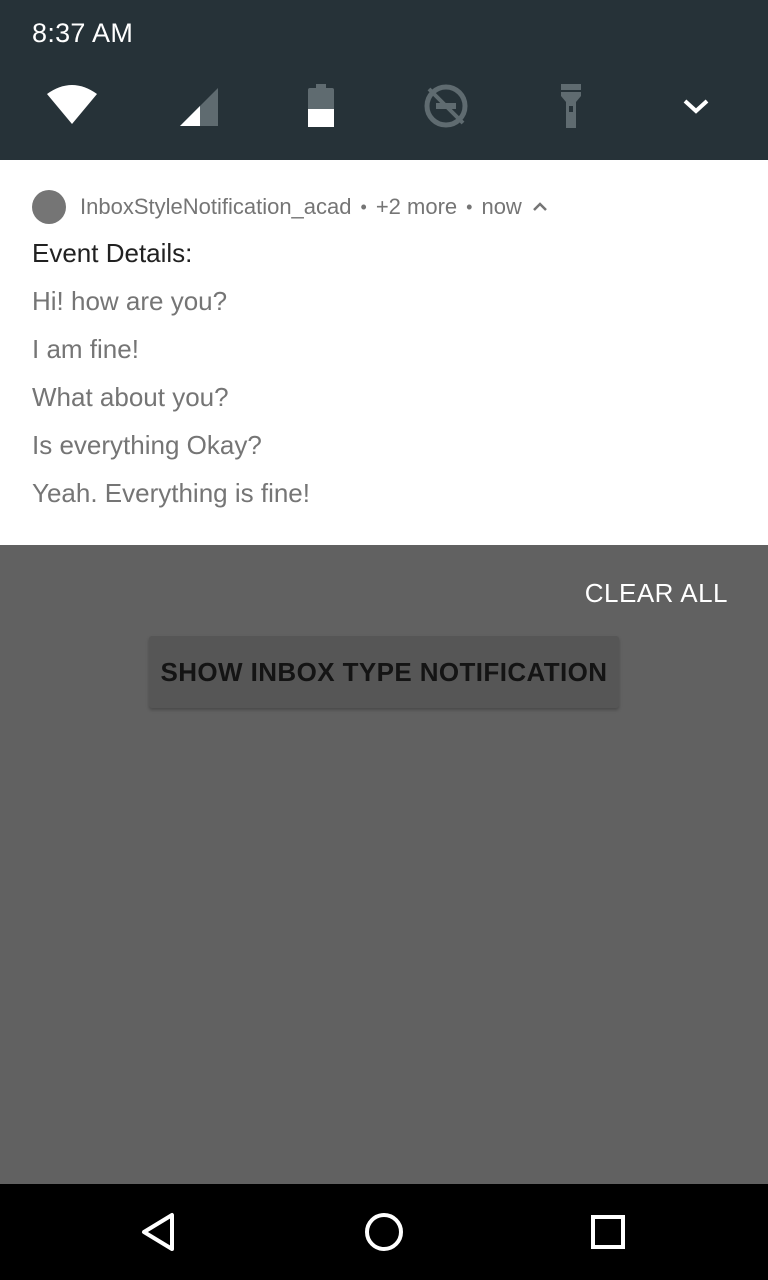 The image size is (768, 1280). Describe the element at coordinates (540, 207) in the screenshot. I see `collapse-chevron-icon` at that location.